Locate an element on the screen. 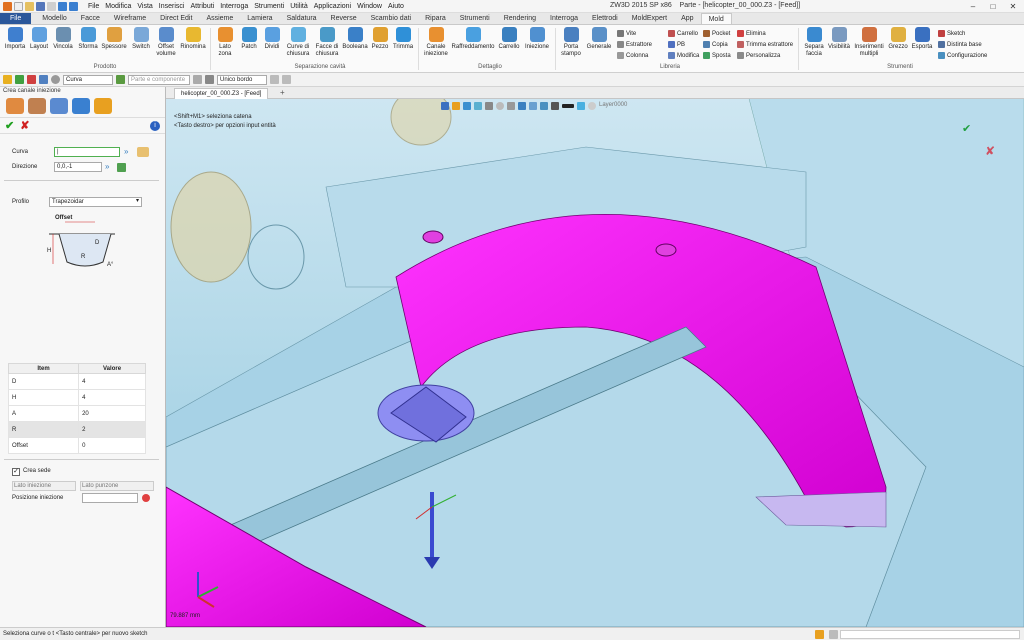 Image resolution: width=1024 pixels, height=640 pixels. vincola-button: Vincola is located at coordinates (63, 39).